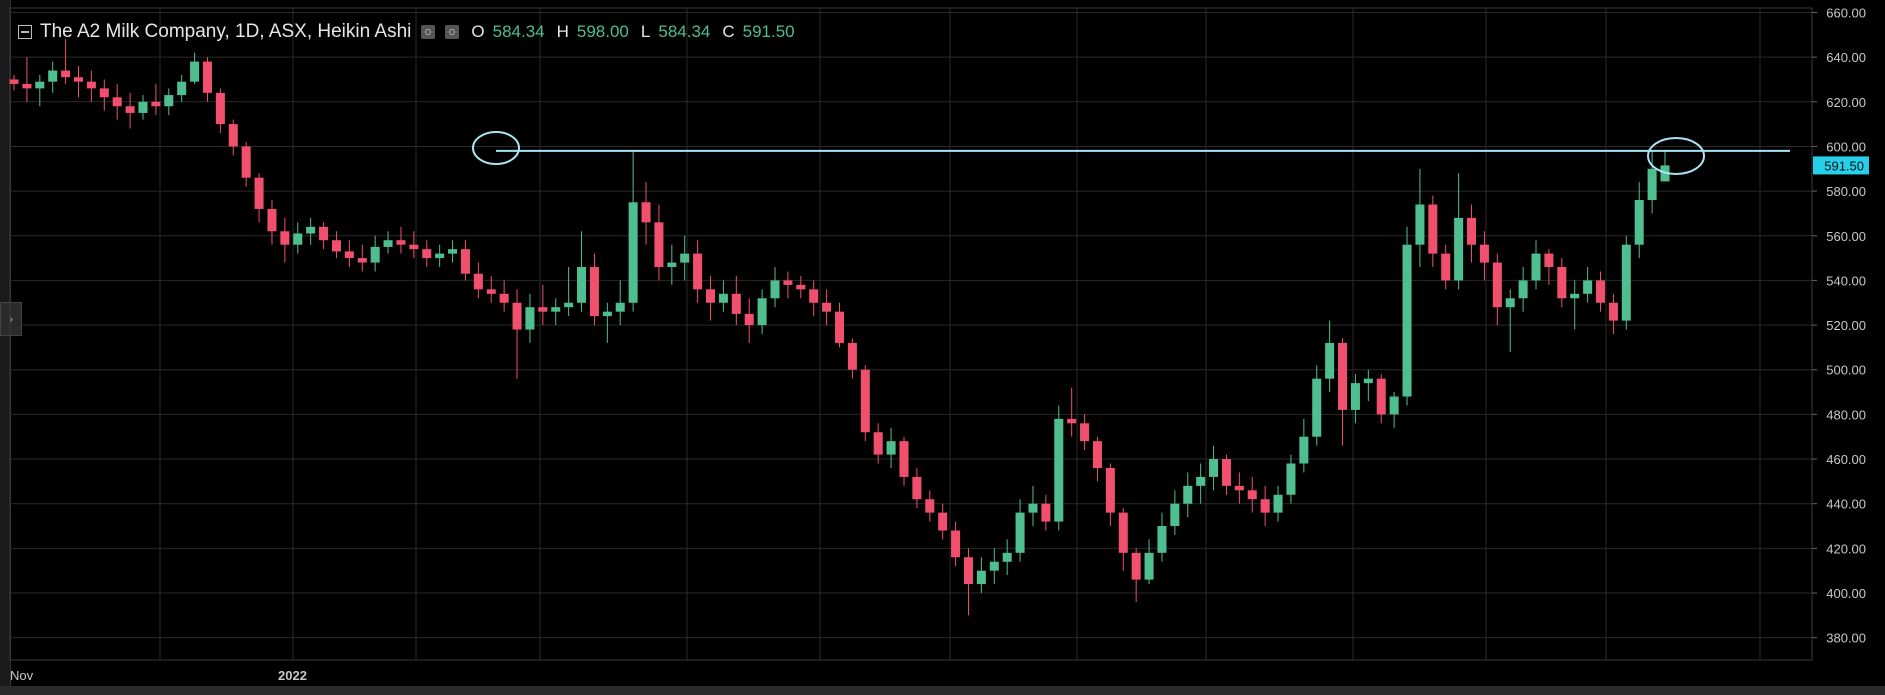 The height and width of the screenshot is (695, 1885). Describe the element at coordinates (1846, 414) in the screenshot. I see `y-tick-label: 480.00` at that location.